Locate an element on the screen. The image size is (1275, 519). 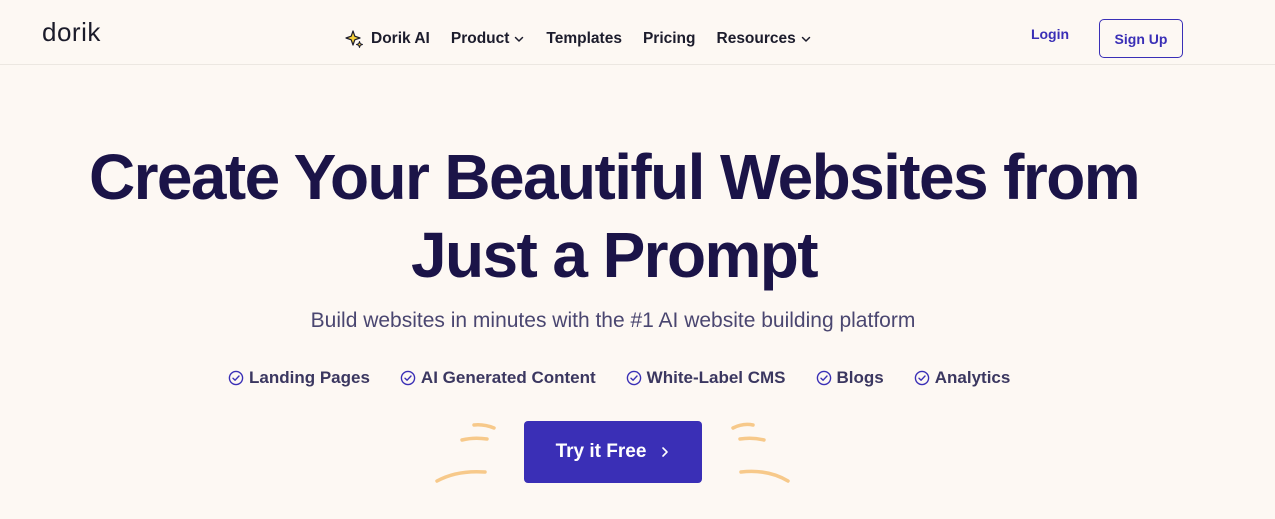
nav-item-templates: Templates is located at coordinates (584, 39).